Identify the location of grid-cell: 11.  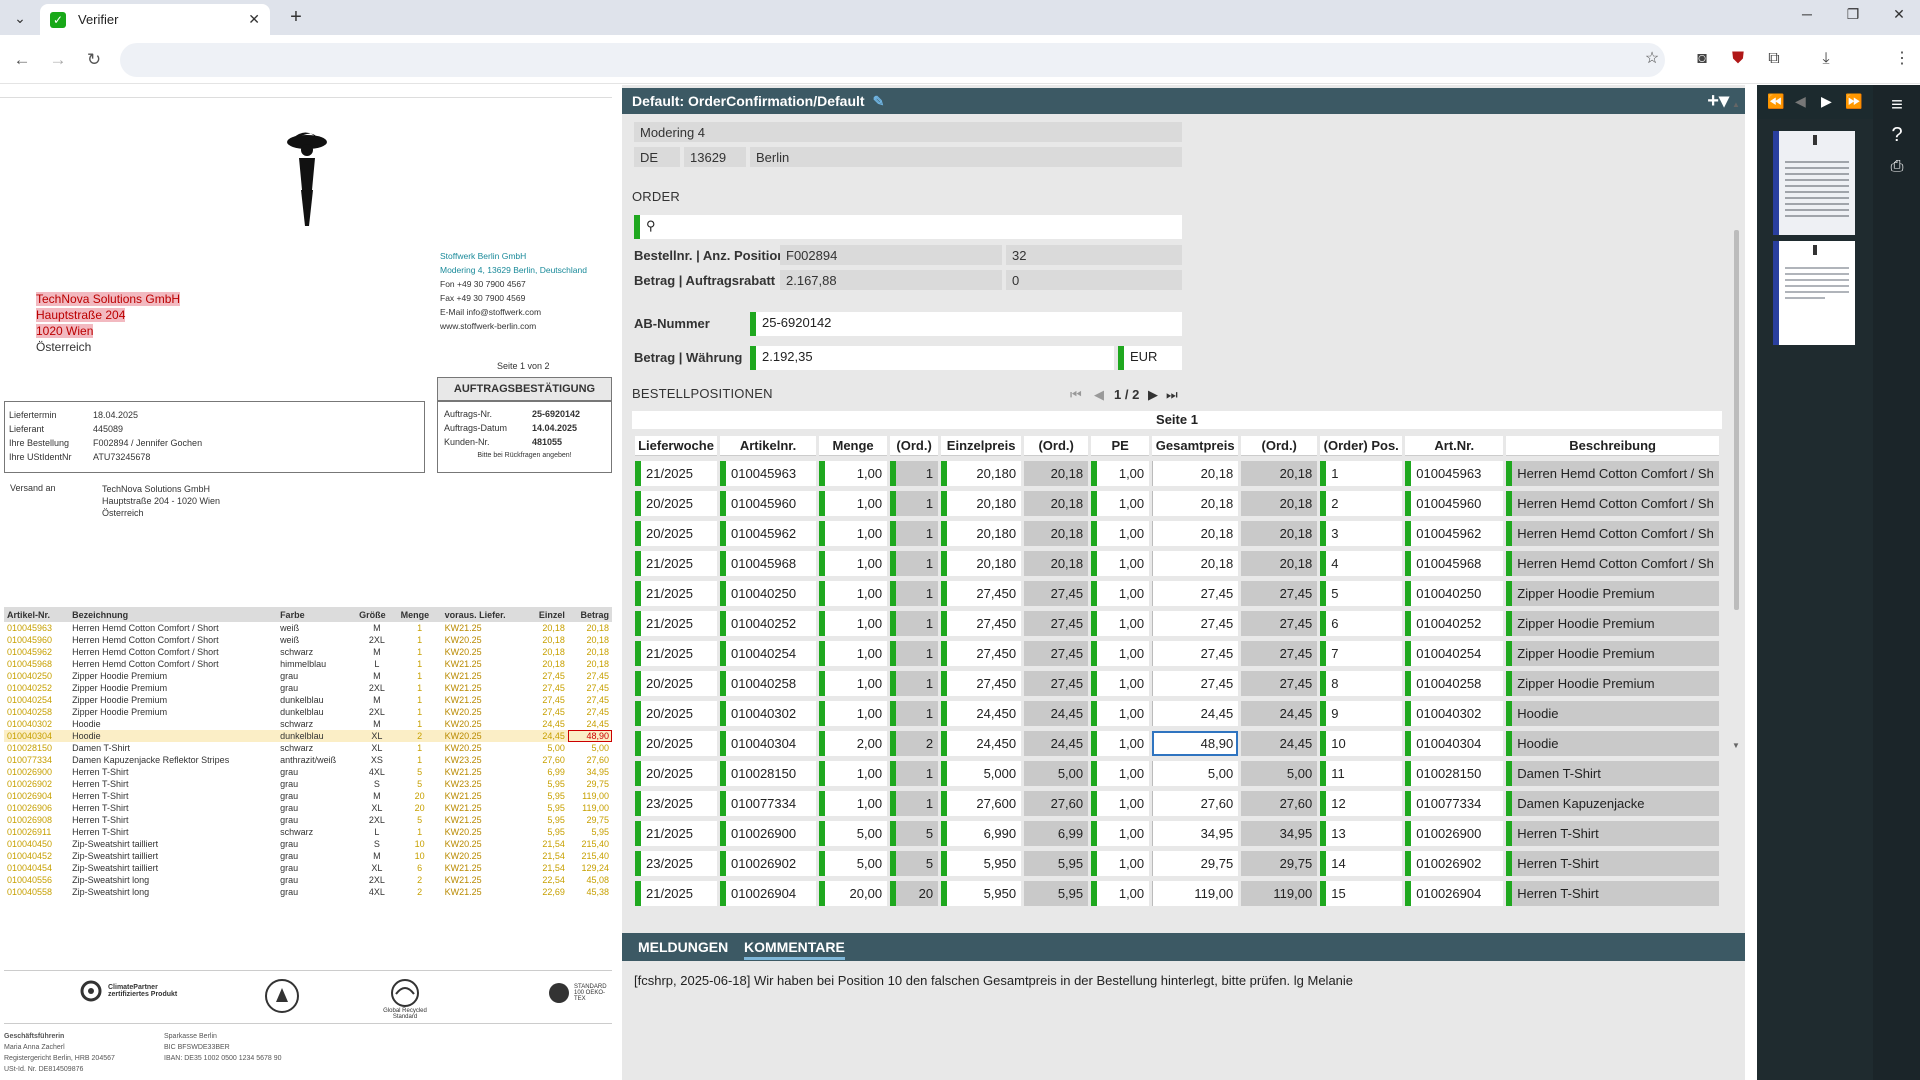
(1361, 773).